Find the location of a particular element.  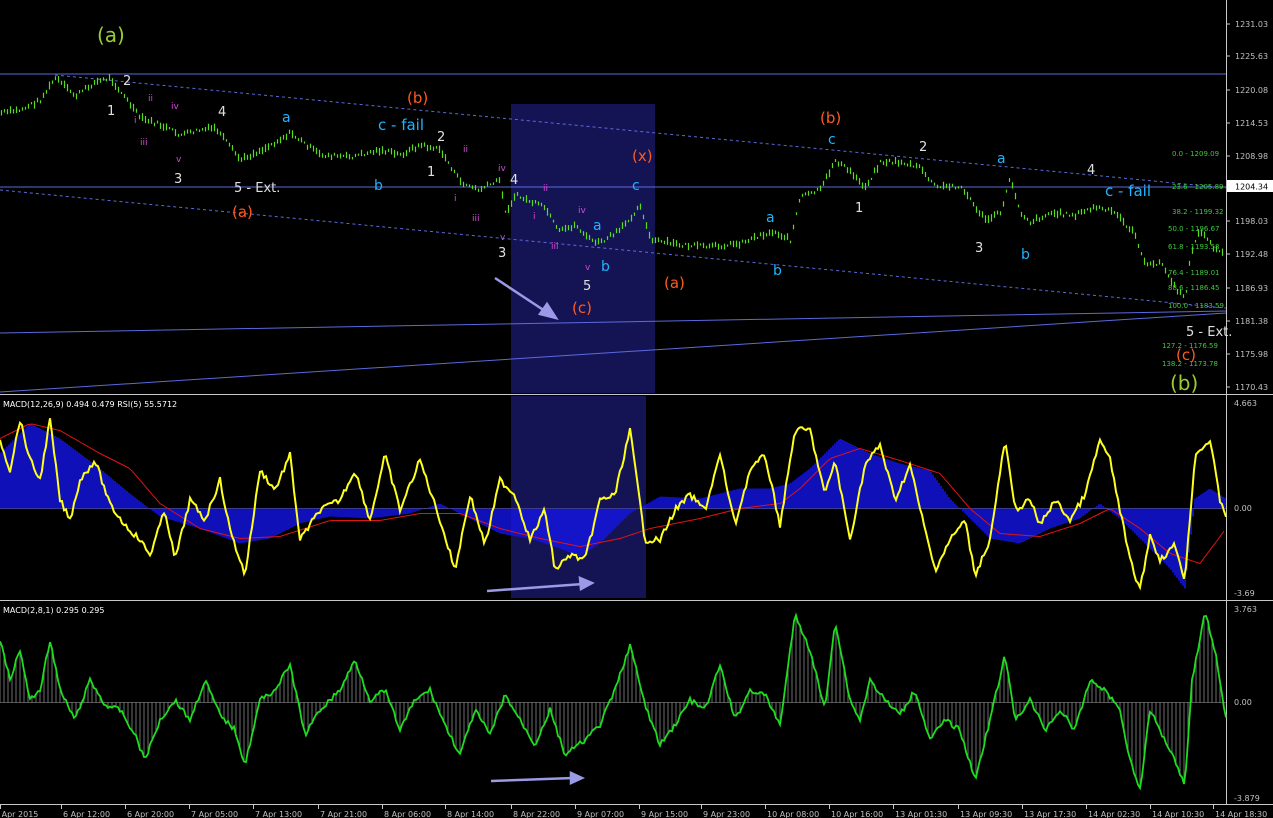

time-tick-label: 7 Apr 21:00 is located at coordinates (343, 814).